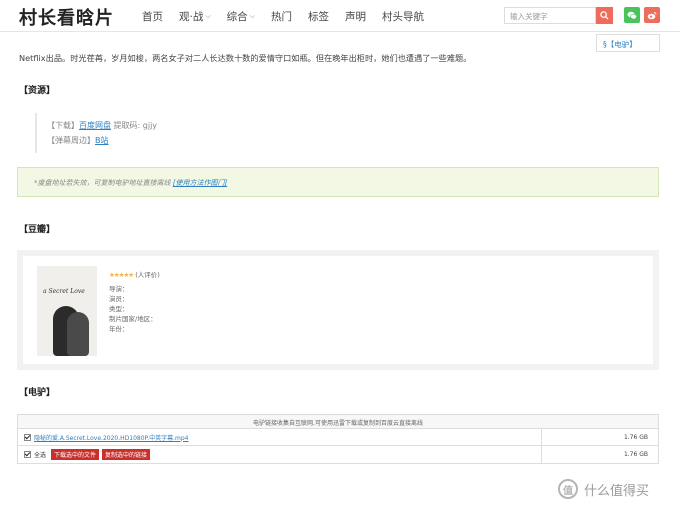  I want to click on nav-item-home: 首页, so click(152, 16).